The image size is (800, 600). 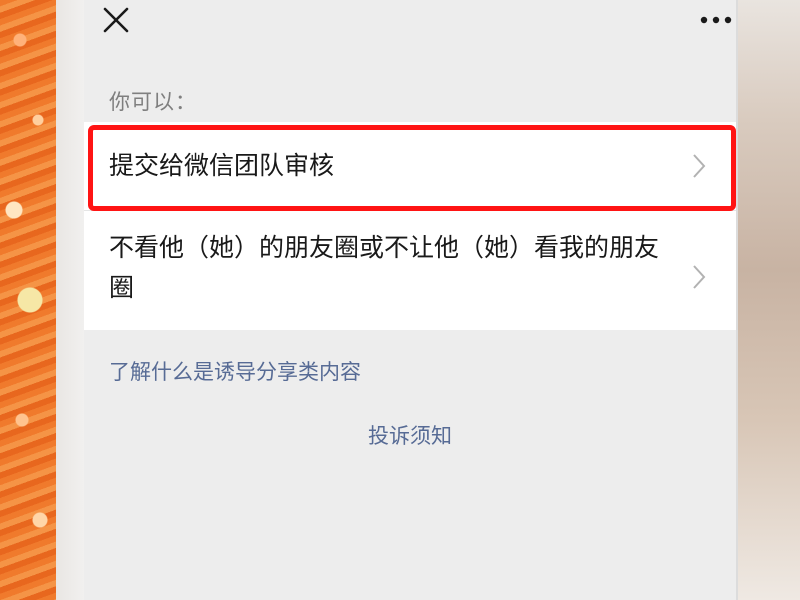 What do you see at coordinates (410, 166) in the screenshot?
I see `submit-to-wechat-team-option: 提交给微信团队审核` at bounding box center [410, 166].